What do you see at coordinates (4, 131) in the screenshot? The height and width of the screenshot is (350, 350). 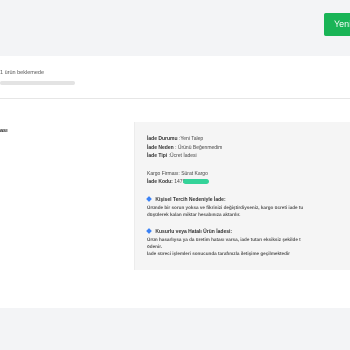 I see `return-section-label: ası` at bounding box center [4, 131].